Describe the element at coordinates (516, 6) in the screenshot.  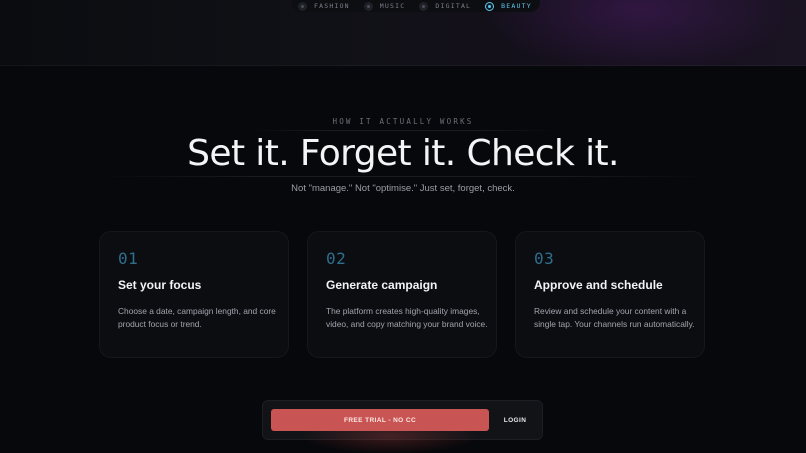
I see `category-label: BEAUTY` at that location.